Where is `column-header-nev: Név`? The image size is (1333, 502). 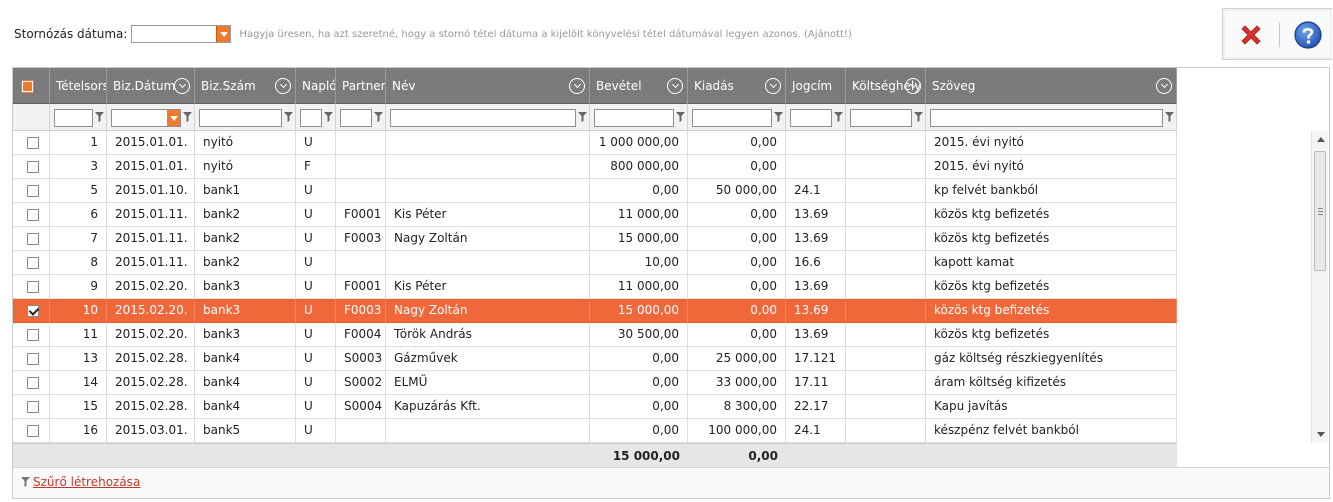
column-header-nev: Név is located at coordinates (488, 86).